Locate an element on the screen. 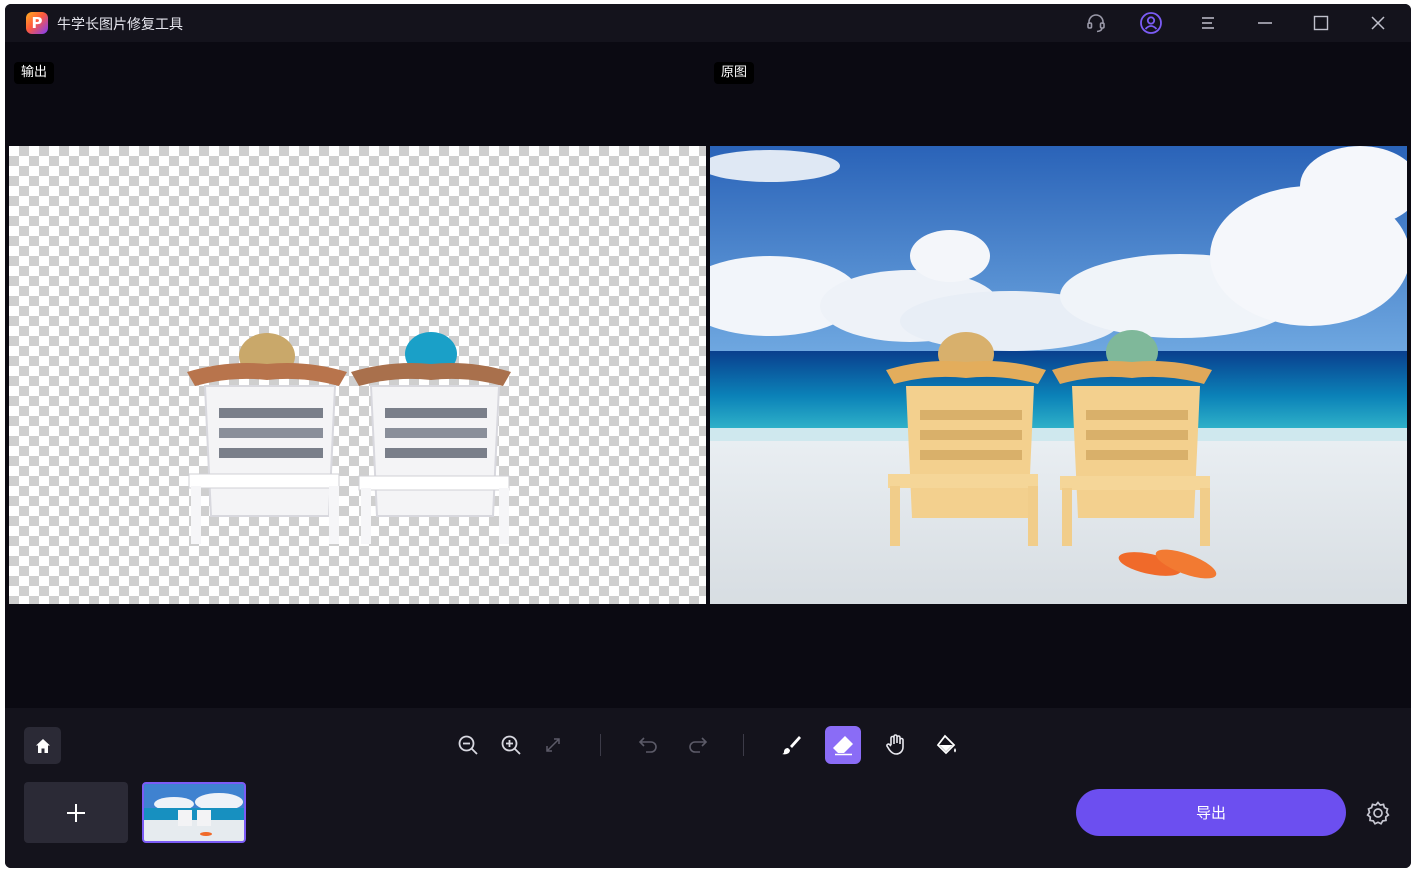 Image resolution: width=1416 pixels, height=872 pixels. hand-icon is located at coordinates (895, 744).